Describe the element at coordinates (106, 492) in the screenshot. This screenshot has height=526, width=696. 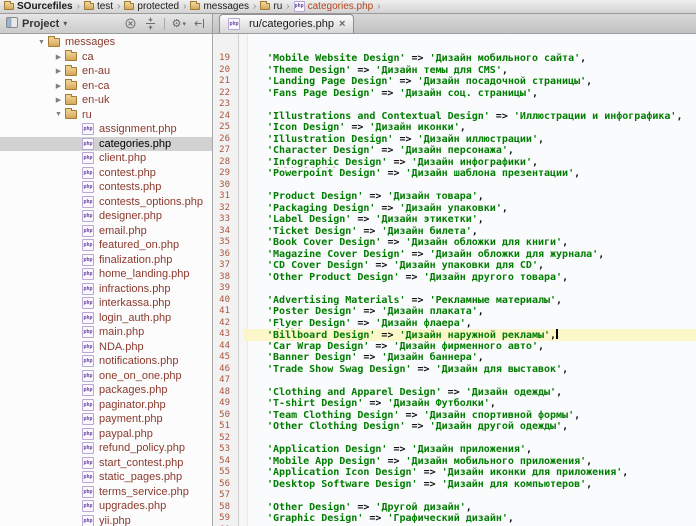
I see `tree-item-terms-service-php: php terms_service.php` at that location.